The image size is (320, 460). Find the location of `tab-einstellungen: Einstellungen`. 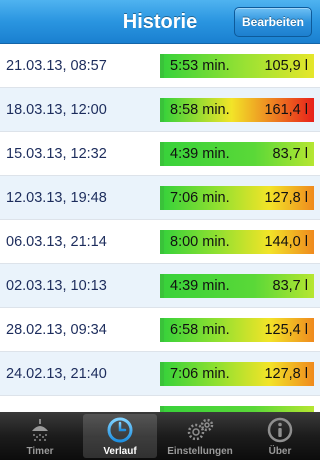

tab-einstellungen: Einstellungen is located at coordinates (200, 436).